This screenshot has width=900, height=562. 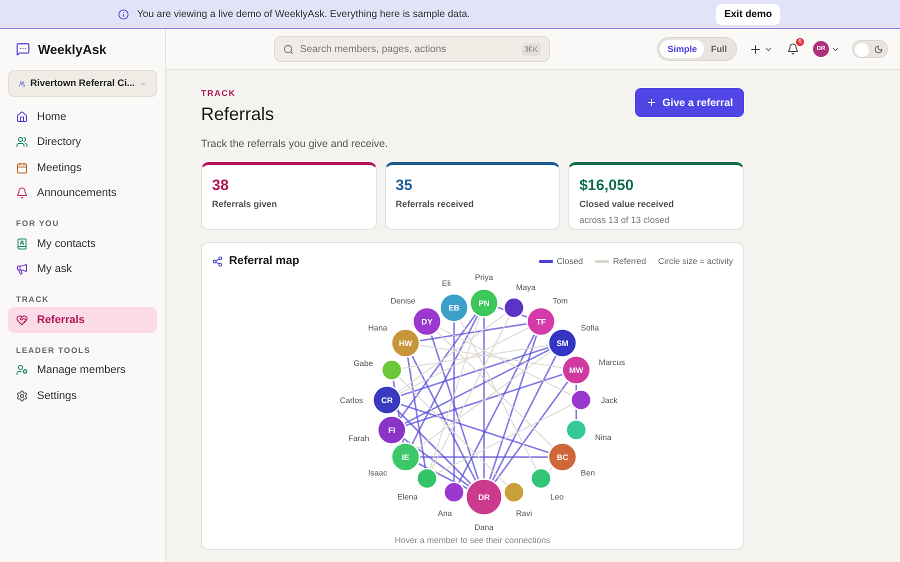 I want to click on demo-banner-text: You are viewing a live demo of WeeklyAsk. Everything here is sample data., so click(x=304, y=14).